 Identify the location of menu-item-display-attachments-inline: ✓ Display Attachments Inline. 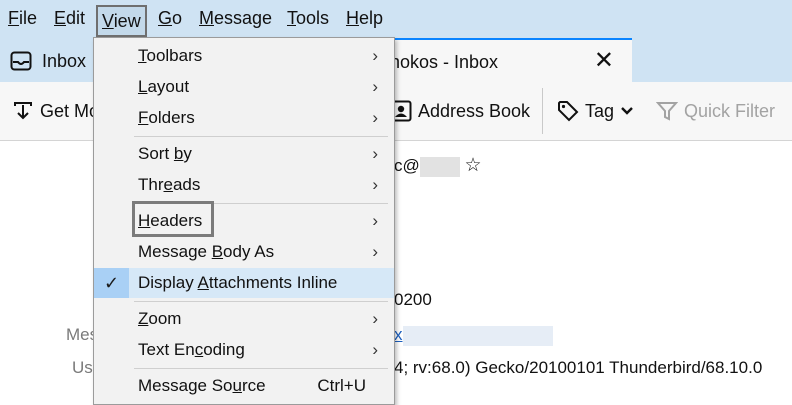
(244, 283).